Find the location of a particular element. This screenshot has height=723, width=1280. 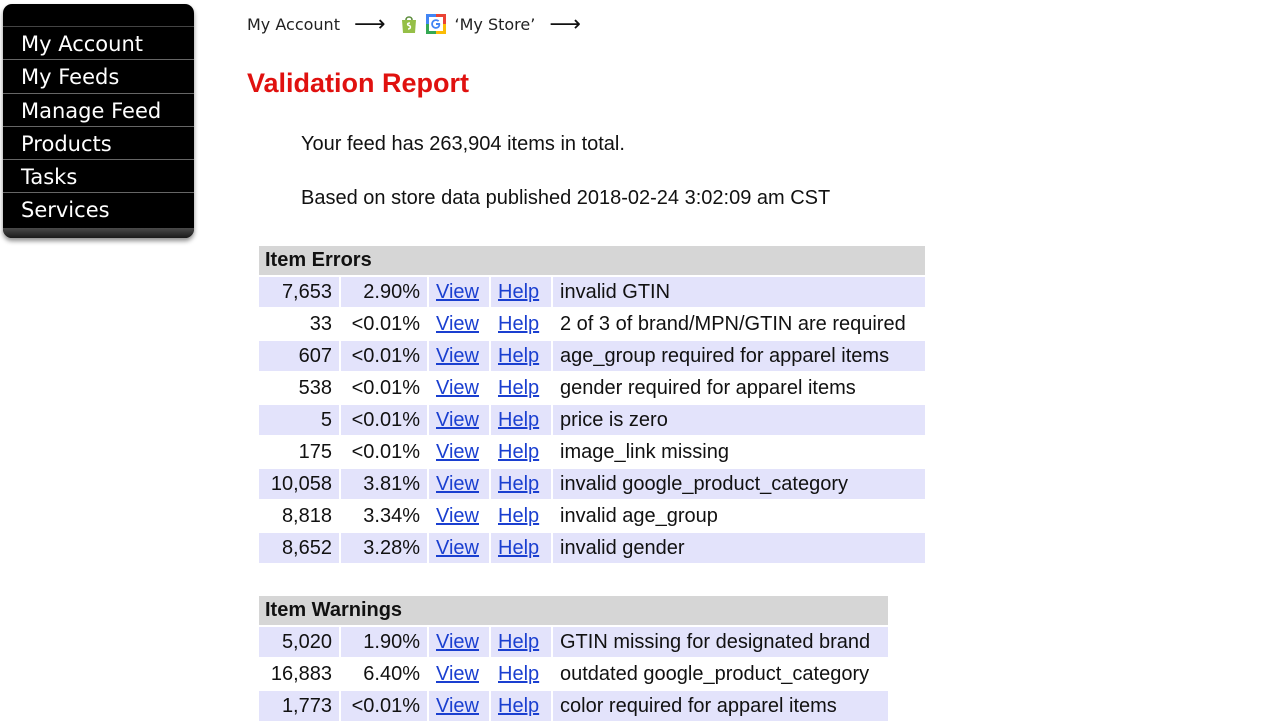

table-row: 8,818 3.34% View Help invalid age_group is located at coordinates (592, 516).